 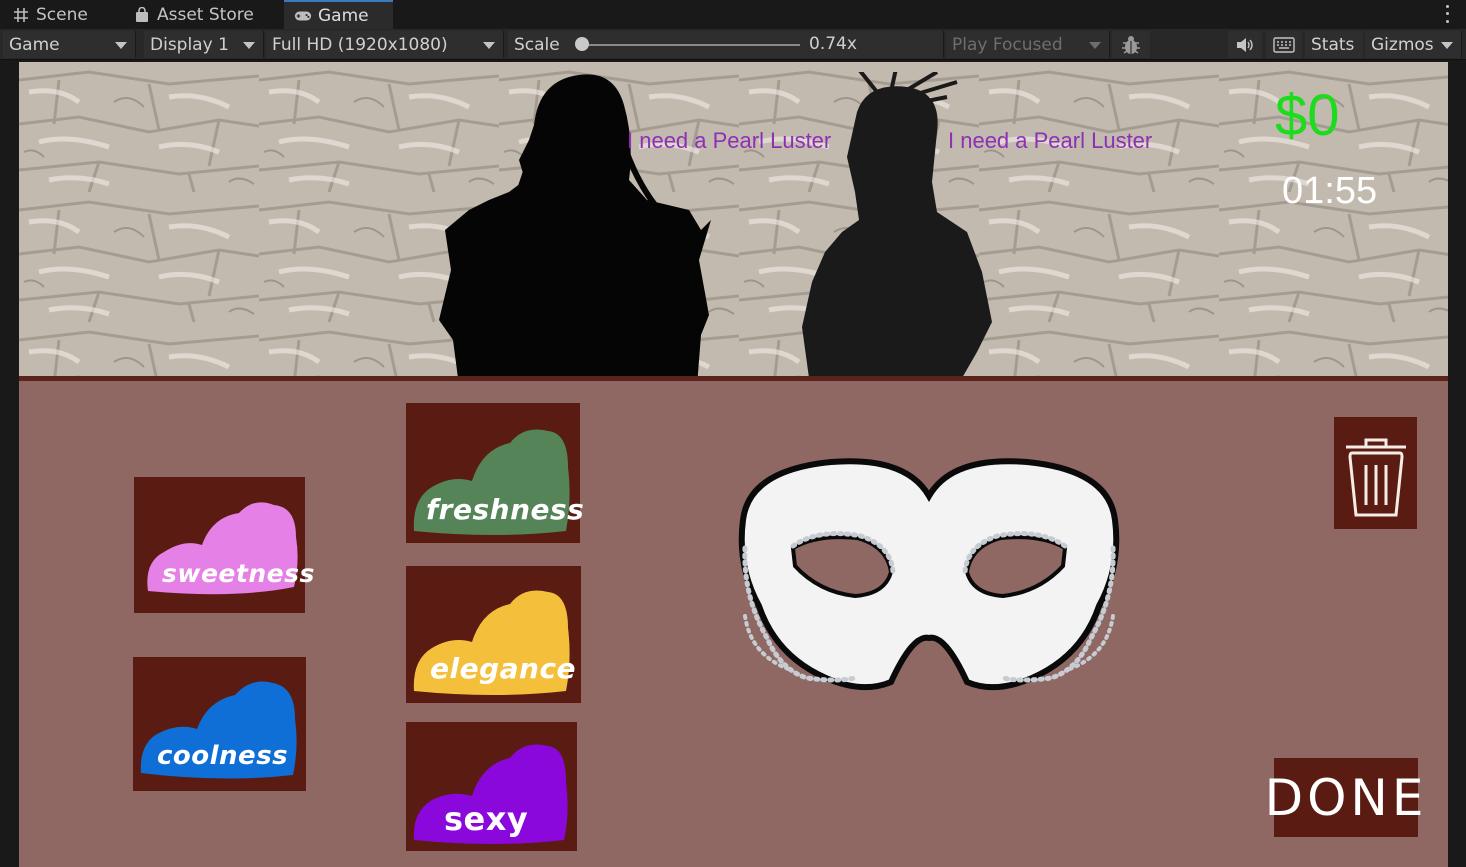 I want to click on scale-slider-handle, so click(x=582, y=44).